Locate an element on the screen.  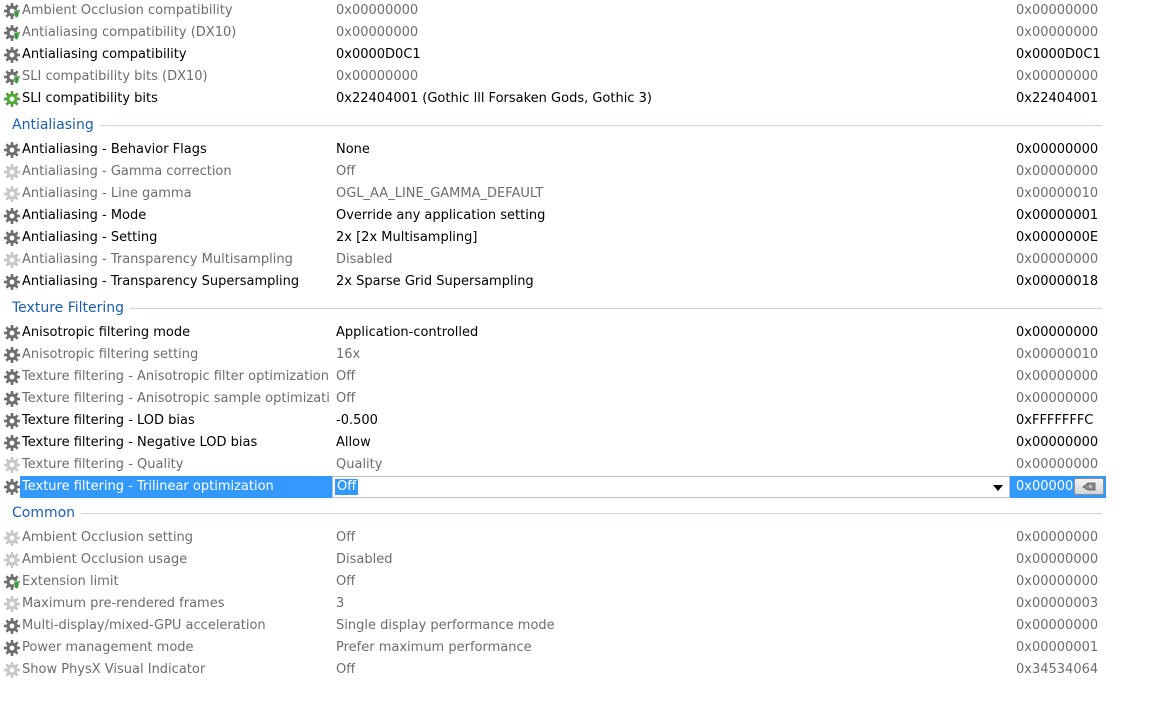
chevron-down-icon is located at coordinates (998, 488).